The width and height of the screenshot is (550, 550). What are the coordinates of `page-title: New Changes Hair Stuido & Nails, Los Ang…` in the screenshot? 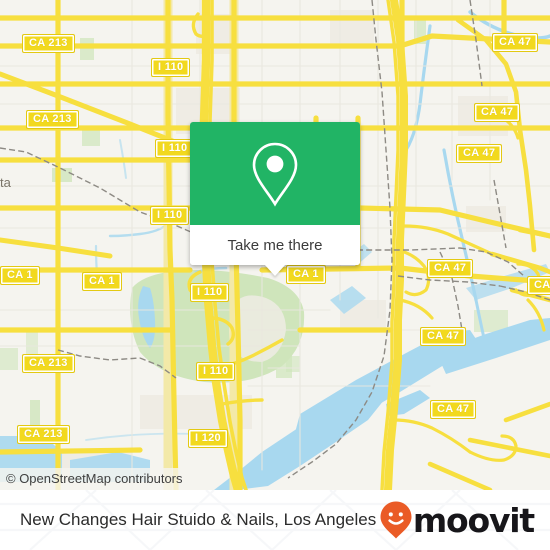 It's located at (198, 519).